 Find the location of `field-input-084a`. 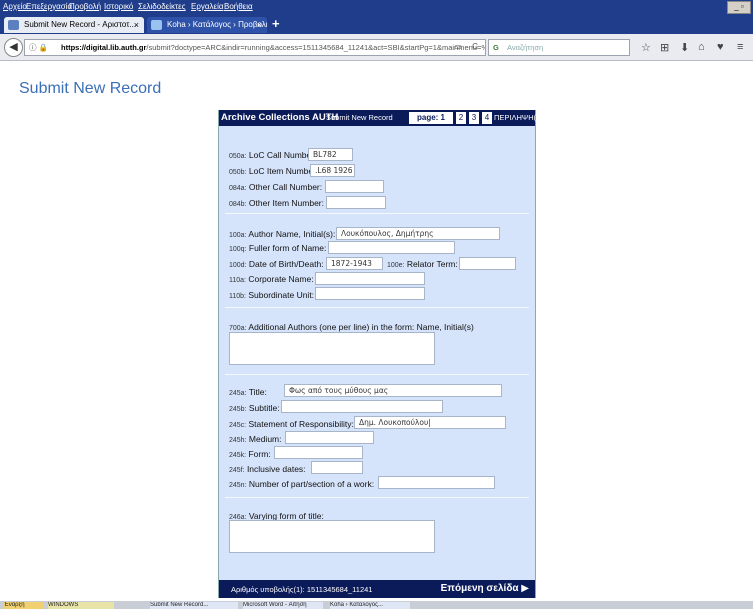

field-input-084a is located at coordinates (354, 186).